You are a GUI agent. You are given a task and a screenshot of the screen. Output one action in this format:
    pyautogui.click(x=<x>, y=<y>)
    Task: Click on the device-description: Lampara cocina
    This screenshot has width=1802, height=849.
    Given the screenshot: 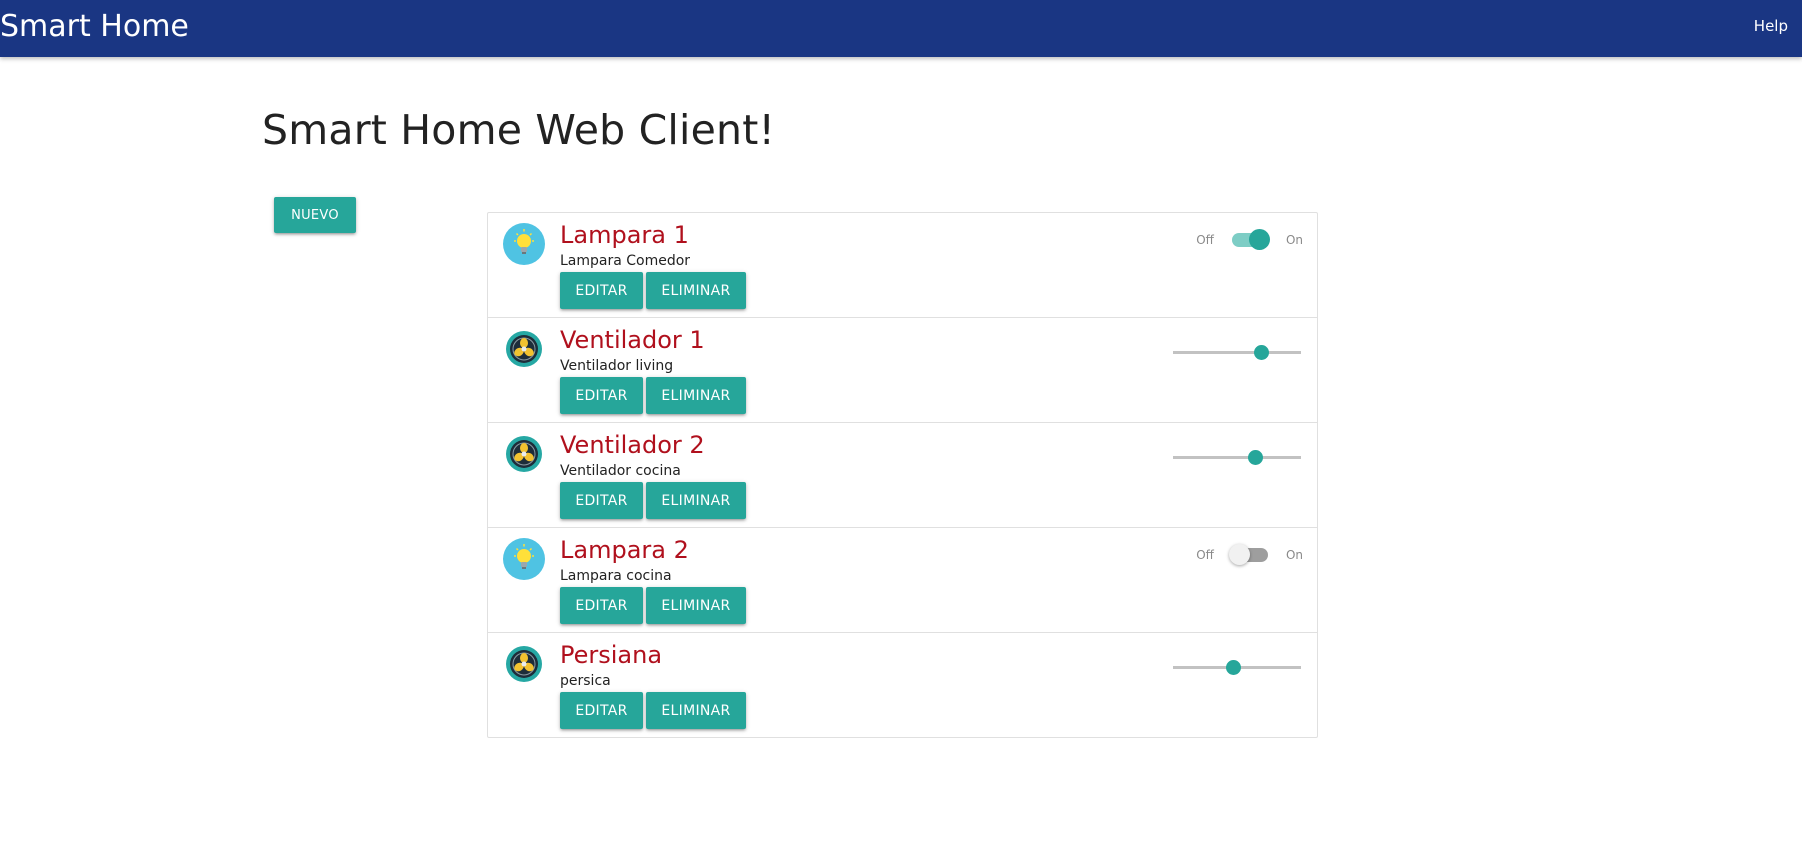 What is the action you would take?
    pyautogui.click(x=616, y=576)
    